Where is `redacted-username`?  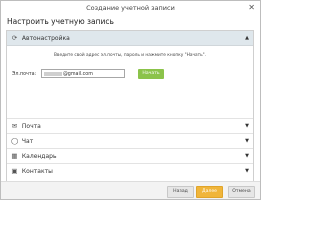 redacted-username is located at coordinates (53, 73).